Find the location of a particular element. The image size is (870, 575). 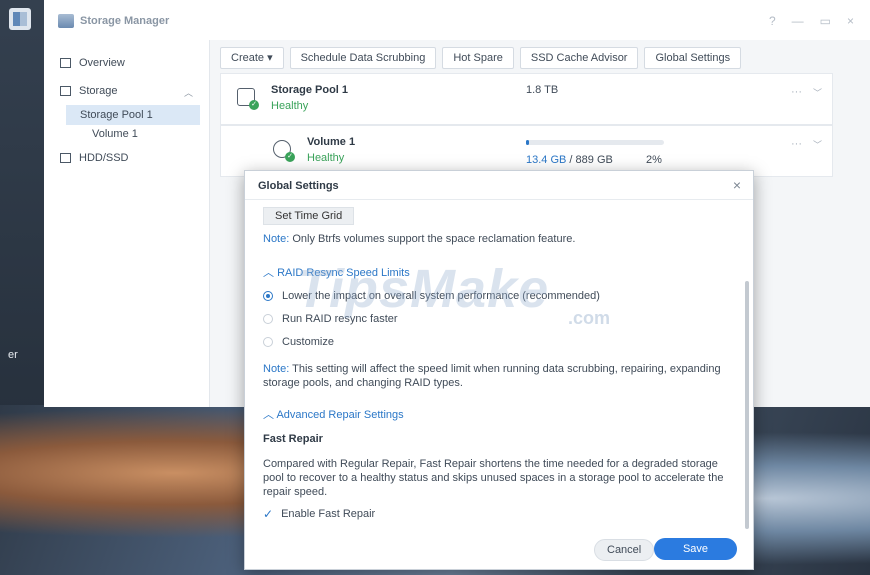

save-button: Save is located at coordinates (695, 549).